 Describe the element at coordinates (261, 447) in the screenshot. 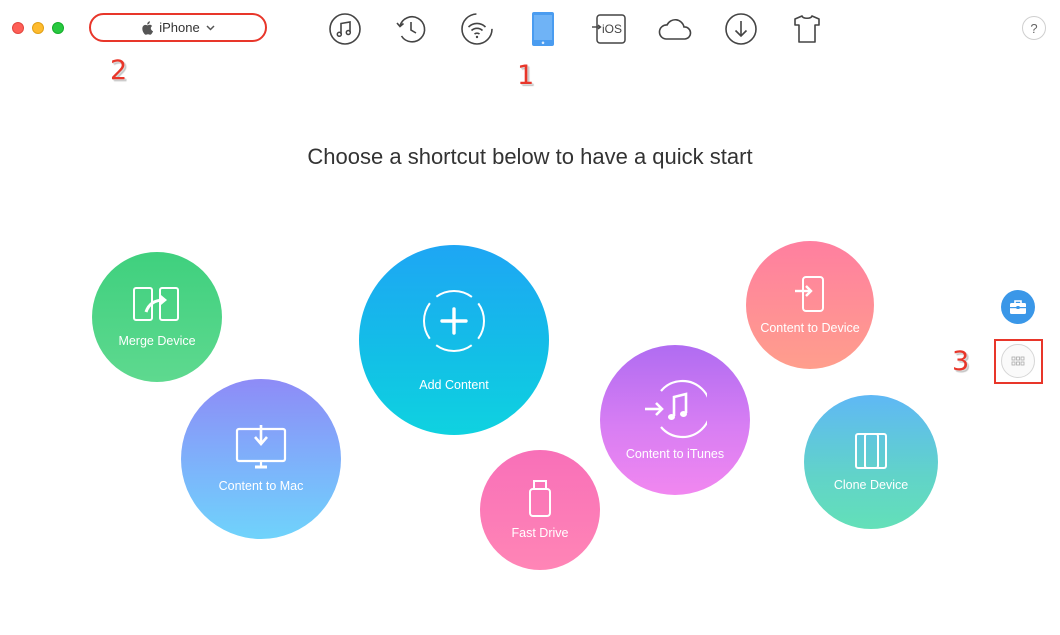

I see `monitor-download-icon` at that location.